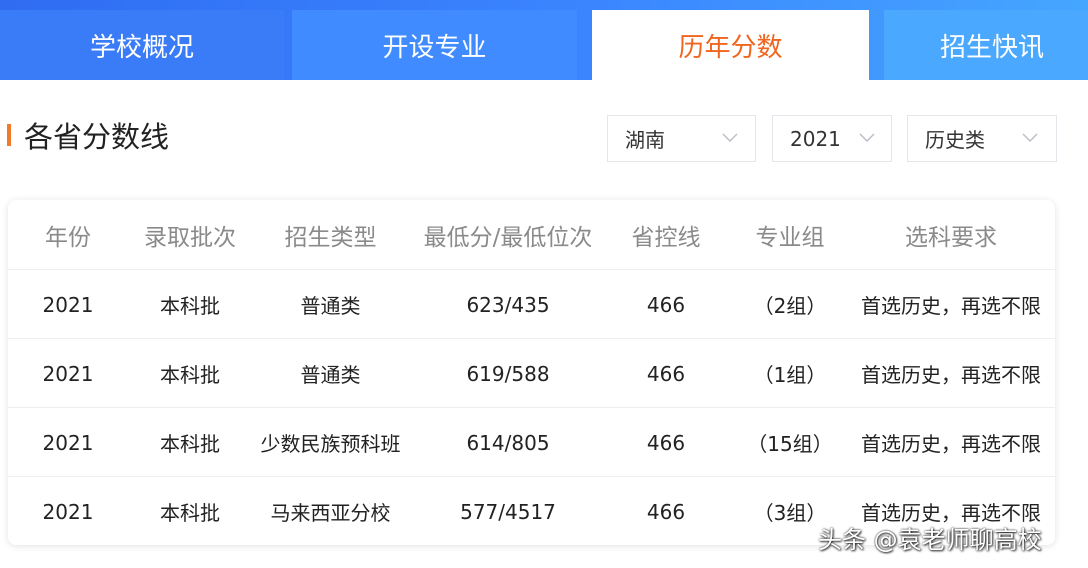  I want to click on subject-type-select: 历史类, so click(982, 138).